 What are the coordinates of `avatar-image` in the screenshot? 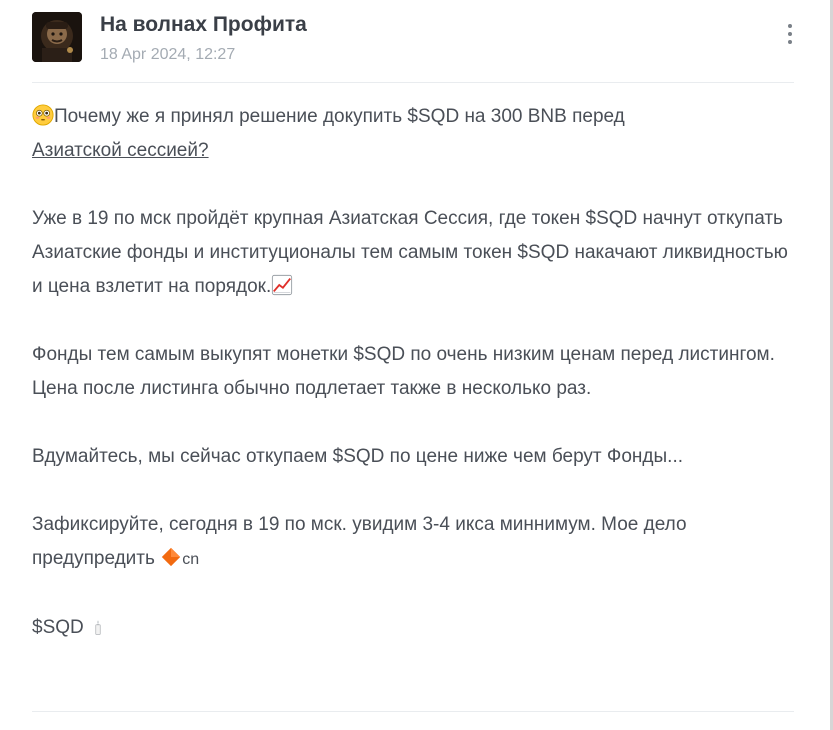 It's located at (57, 37).